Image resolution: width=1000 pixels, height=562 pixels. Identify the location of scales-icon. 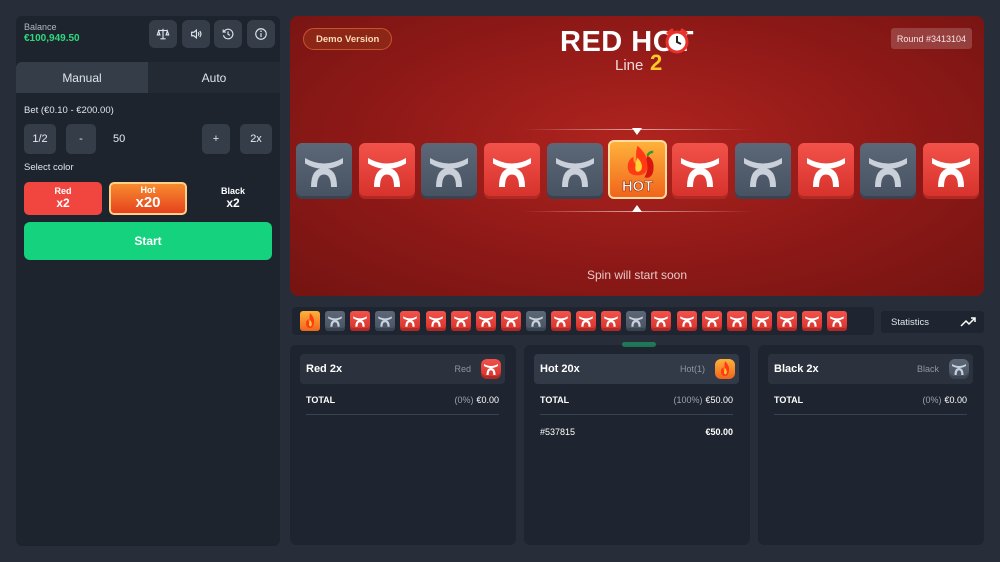
(163, 34).